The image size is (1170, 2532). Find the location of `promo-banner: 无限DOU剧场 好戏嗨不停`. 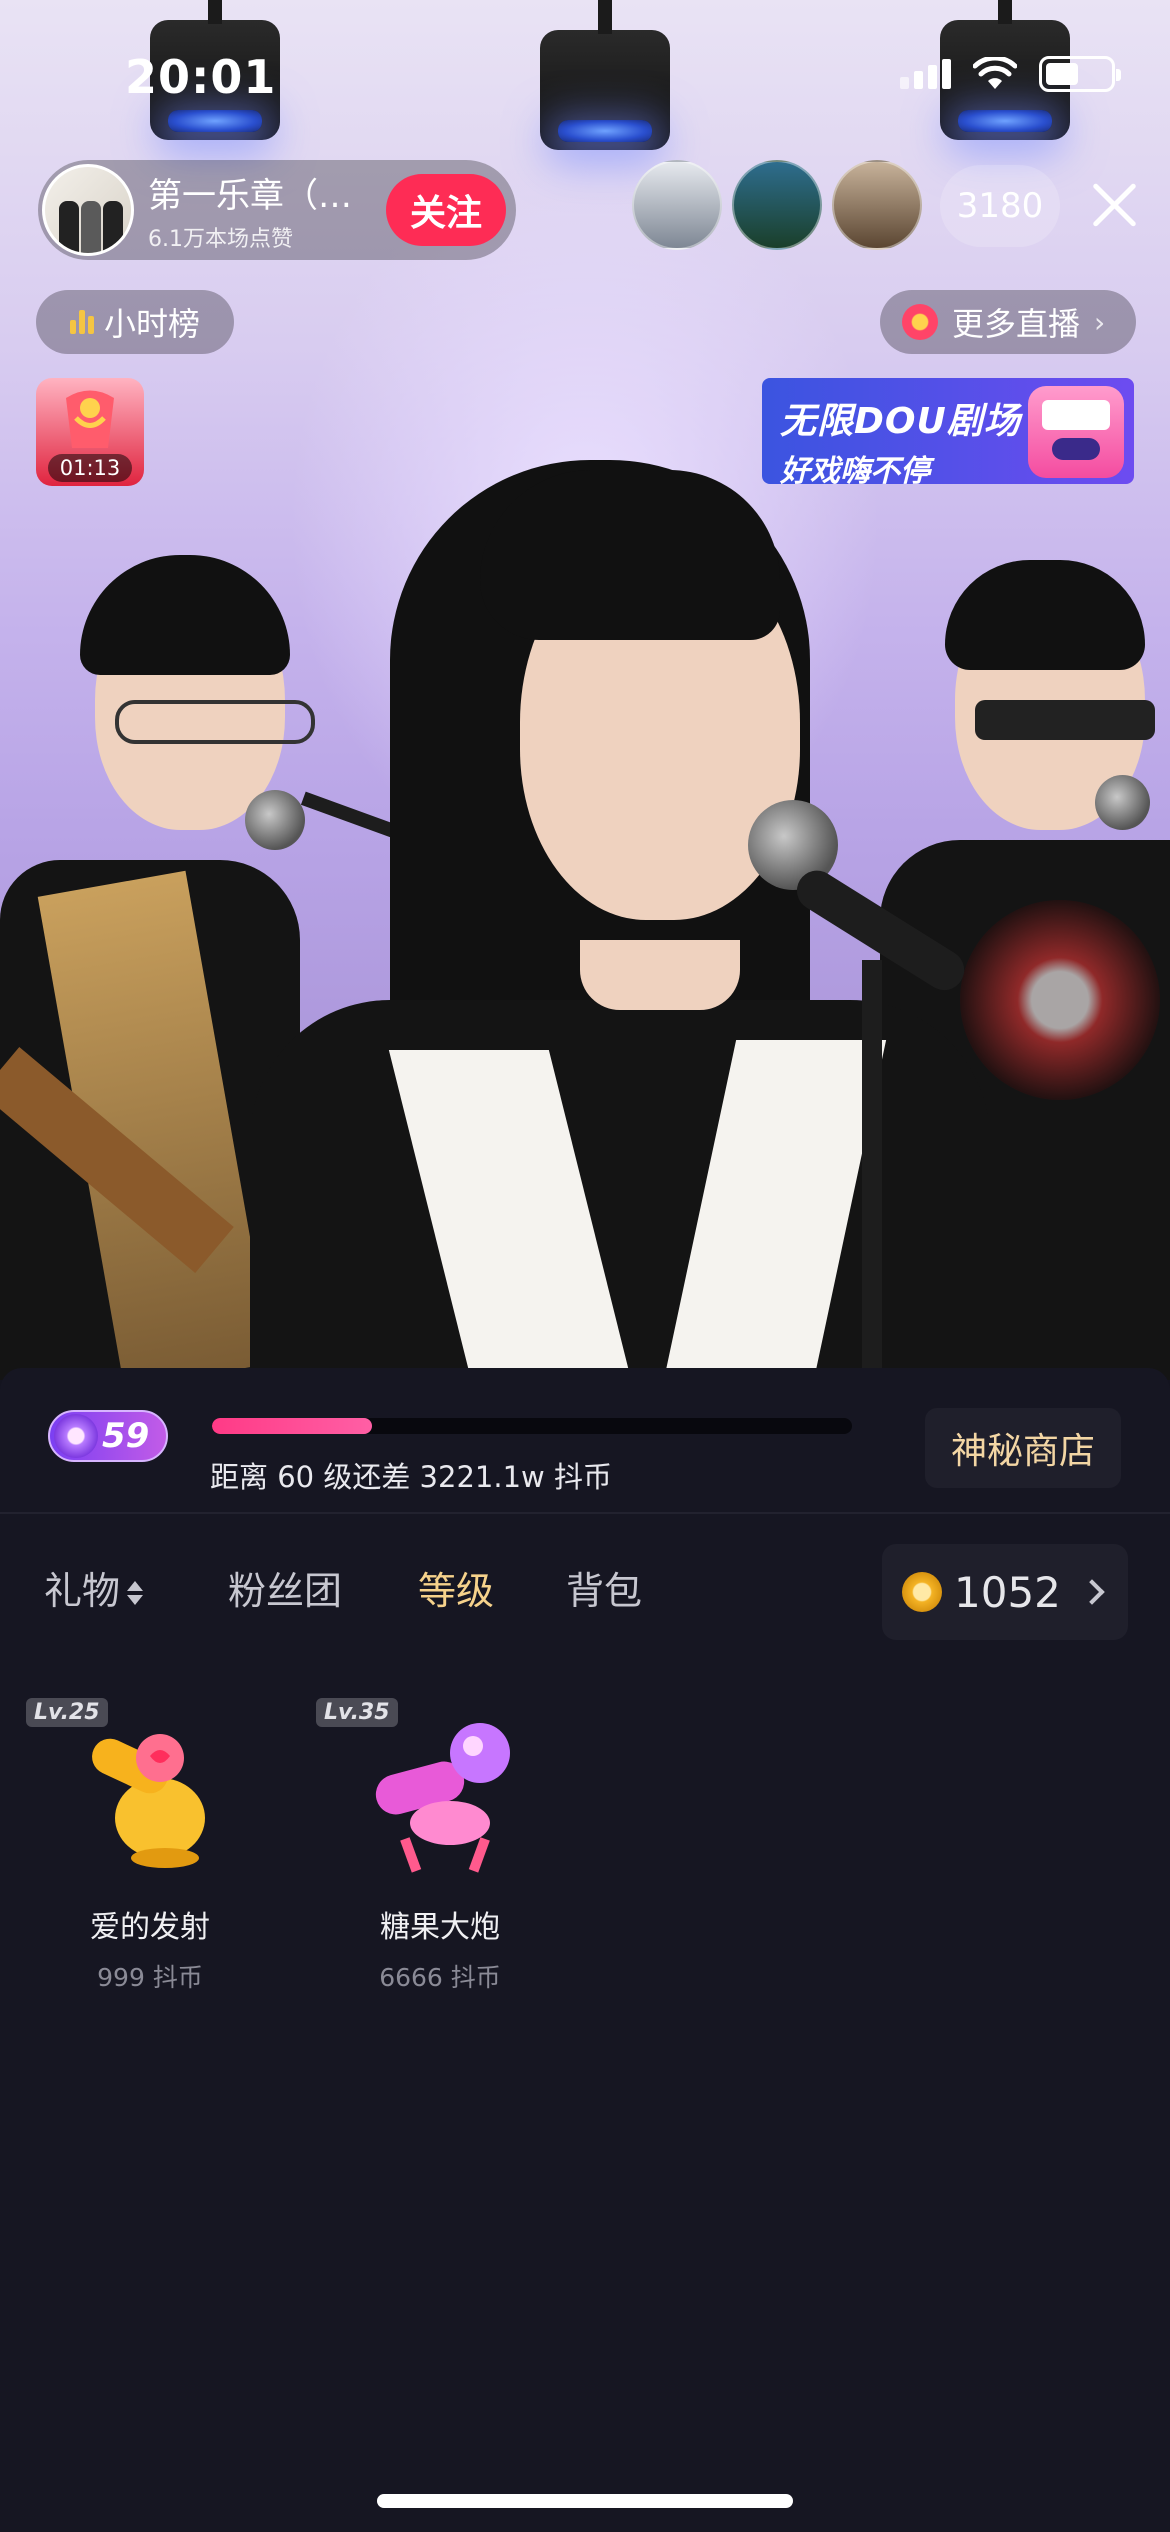

promo-banner: 无限DOU剧场 好戏嗨不停 is located at coordinates (948, 433).